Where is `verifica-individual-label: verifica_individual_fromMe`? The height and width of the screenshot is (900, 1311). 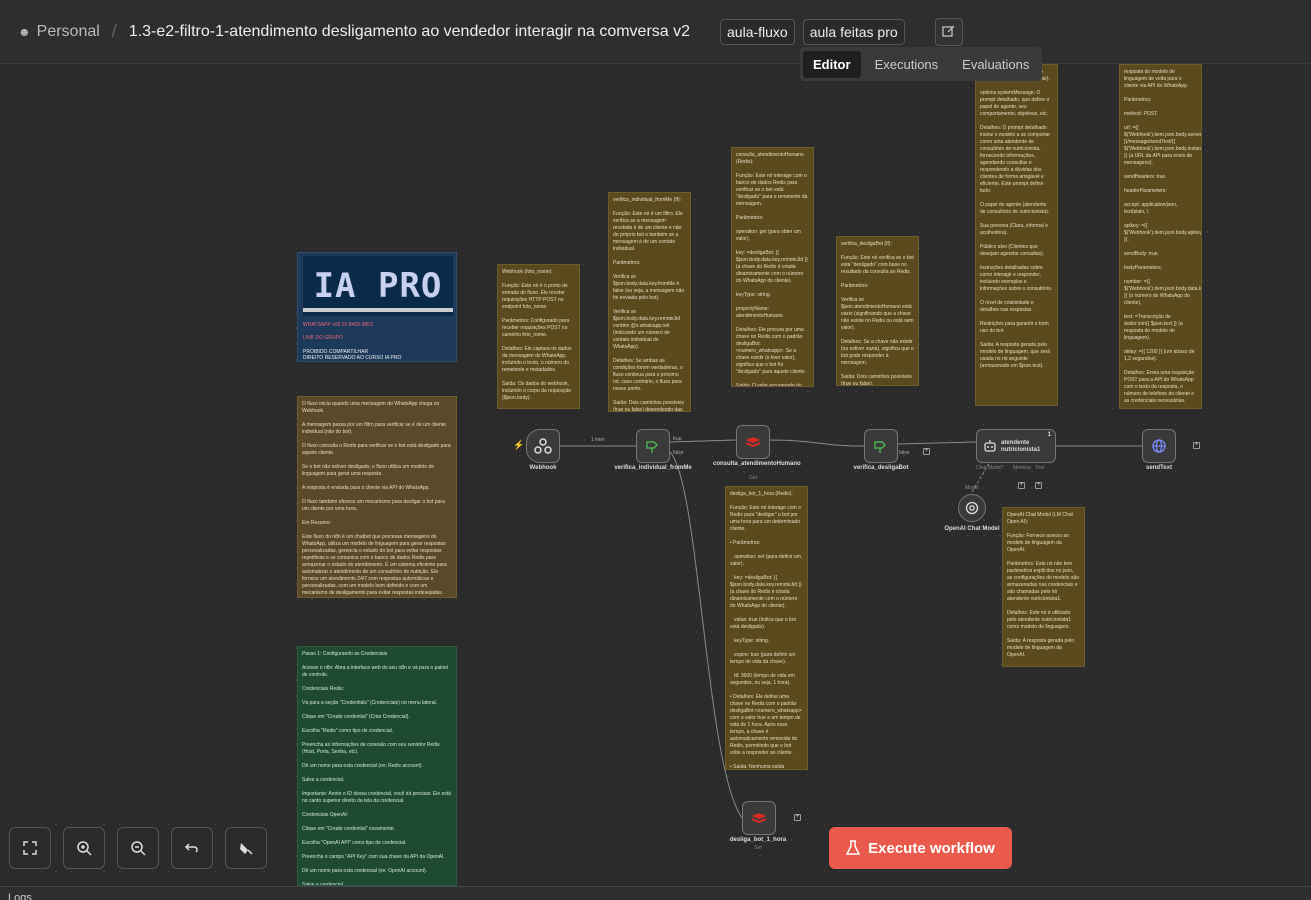 verifica-individual-label: verifica_individual_fromMe is located at coordinates (653, 468).